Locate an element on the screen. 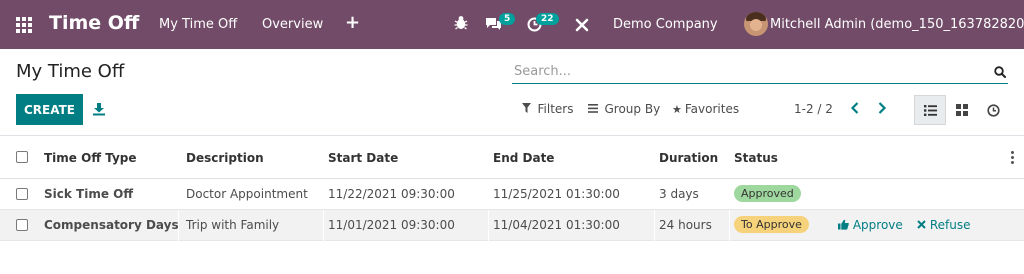  filters-label: Filters is located at coordinates (555, 109).